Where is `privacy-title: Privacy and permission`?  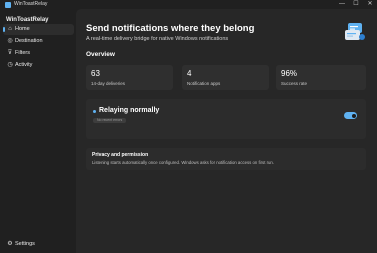
privacy-title: Privacy and permission is located at coordinates (120, 155).